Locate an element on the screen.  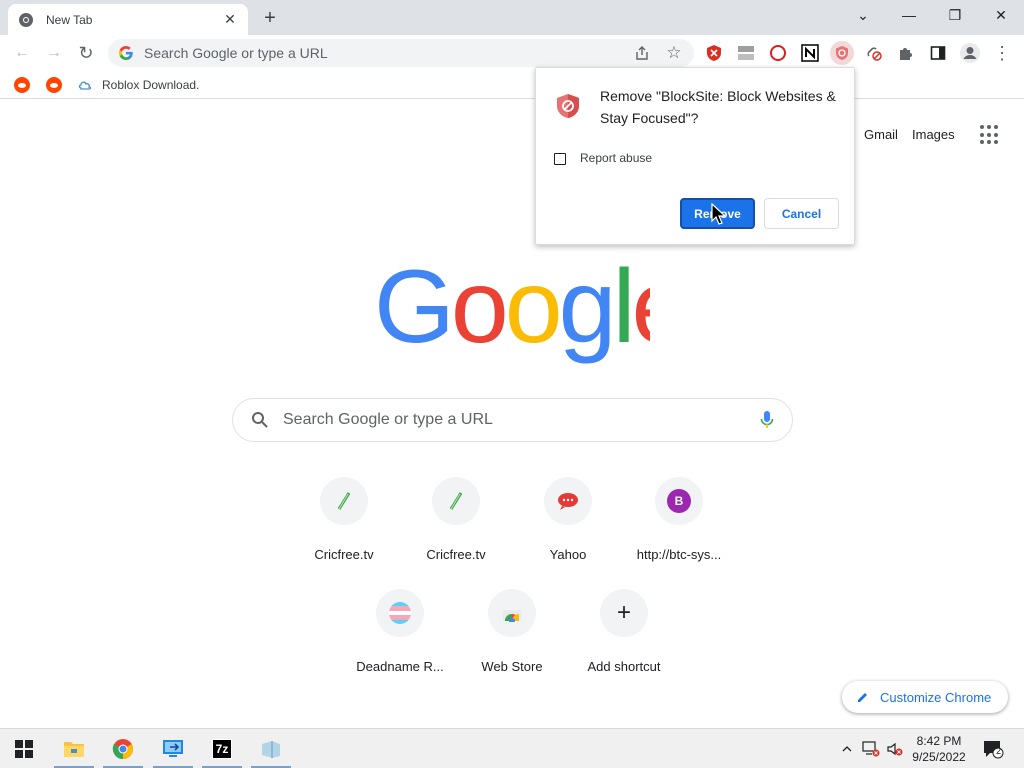
google-g-icon is located at coordinates (126, 53).